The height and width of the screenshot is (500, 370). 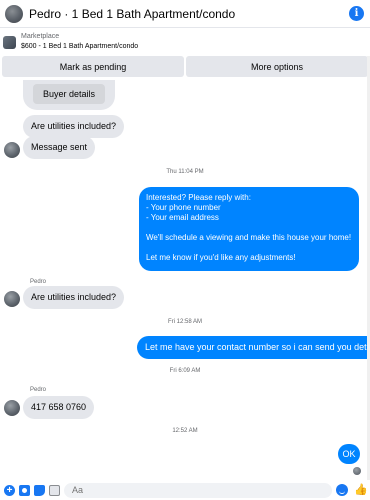 What do you see at coordinates (277, 66) in the screenshot?
I see `more-options-button: More options` at bounding box center [277, 66].